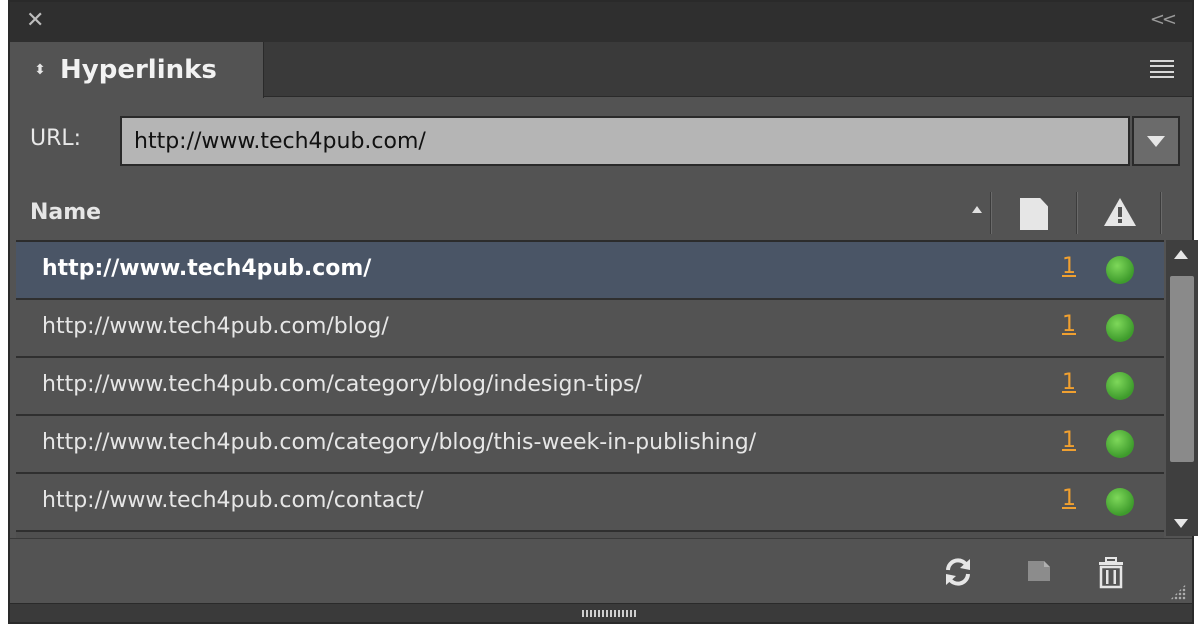 Image resolution: width=1200 pixels, height=630 pixels. I want to click on trash-icon, so click(1111, 573).